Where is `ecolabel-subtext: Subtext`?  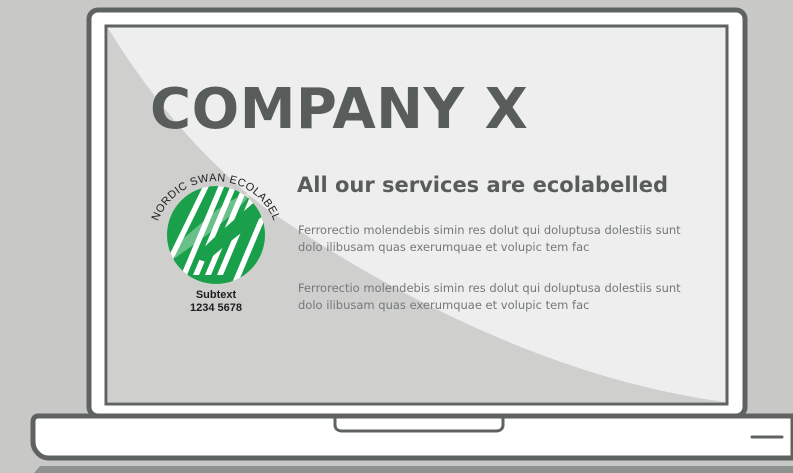
ecolabel-subtext: Subtext is located at coordinates (216, 295).